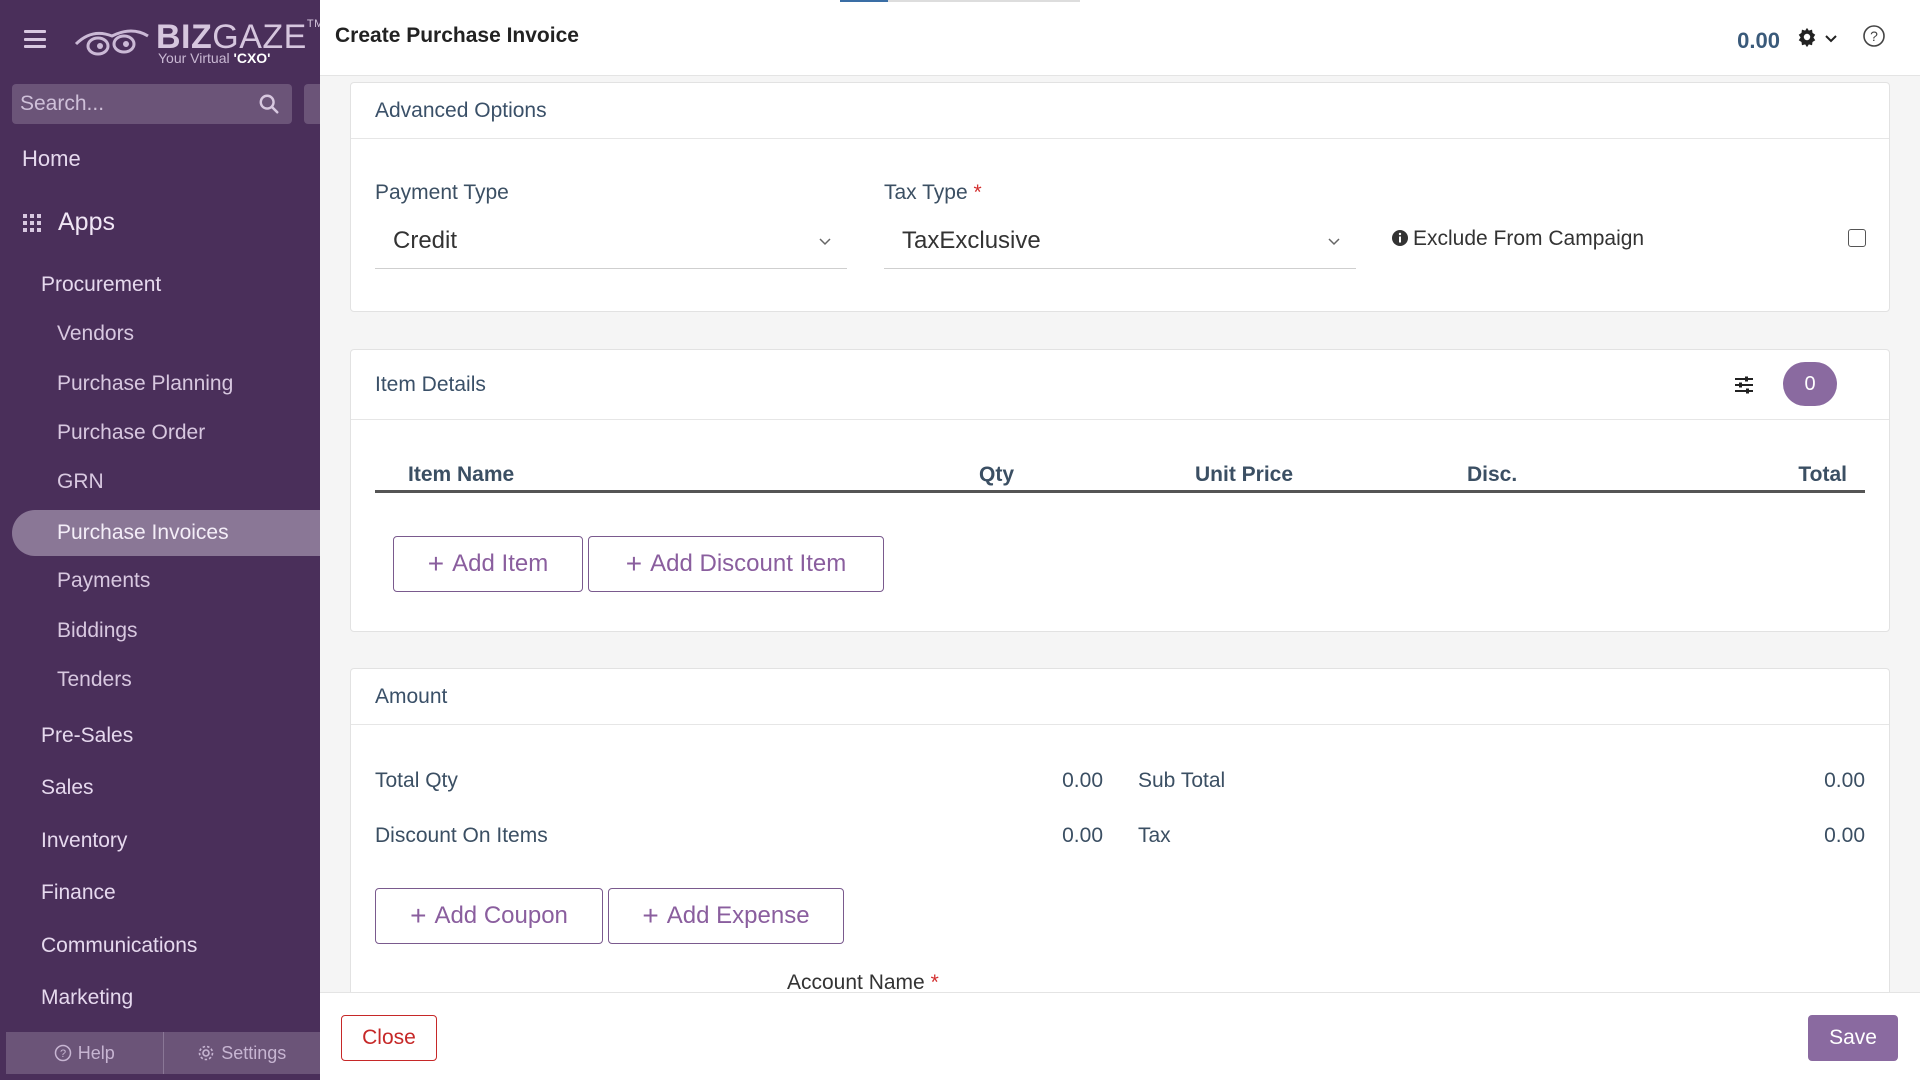 Image resolution: width=1920 pixels, height=1080 pixels. What do you see at coordinates (1120, 478) in the screenshot?
I see `item-table-header: Item Name Qty Unit Price Disc. Total` at bounding box center [1120, 478].